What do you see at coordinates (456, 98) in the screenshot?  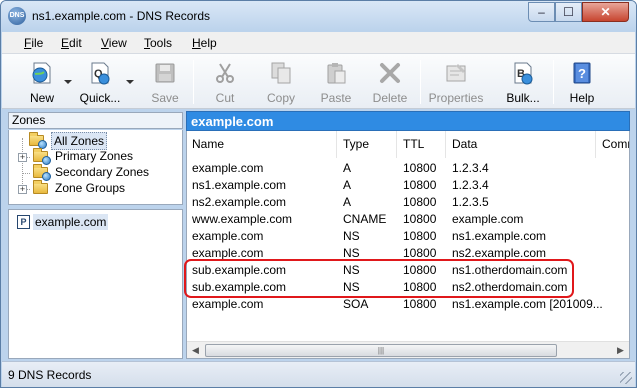 I see `properties-label: Properties` at bounding box center [456, 98].